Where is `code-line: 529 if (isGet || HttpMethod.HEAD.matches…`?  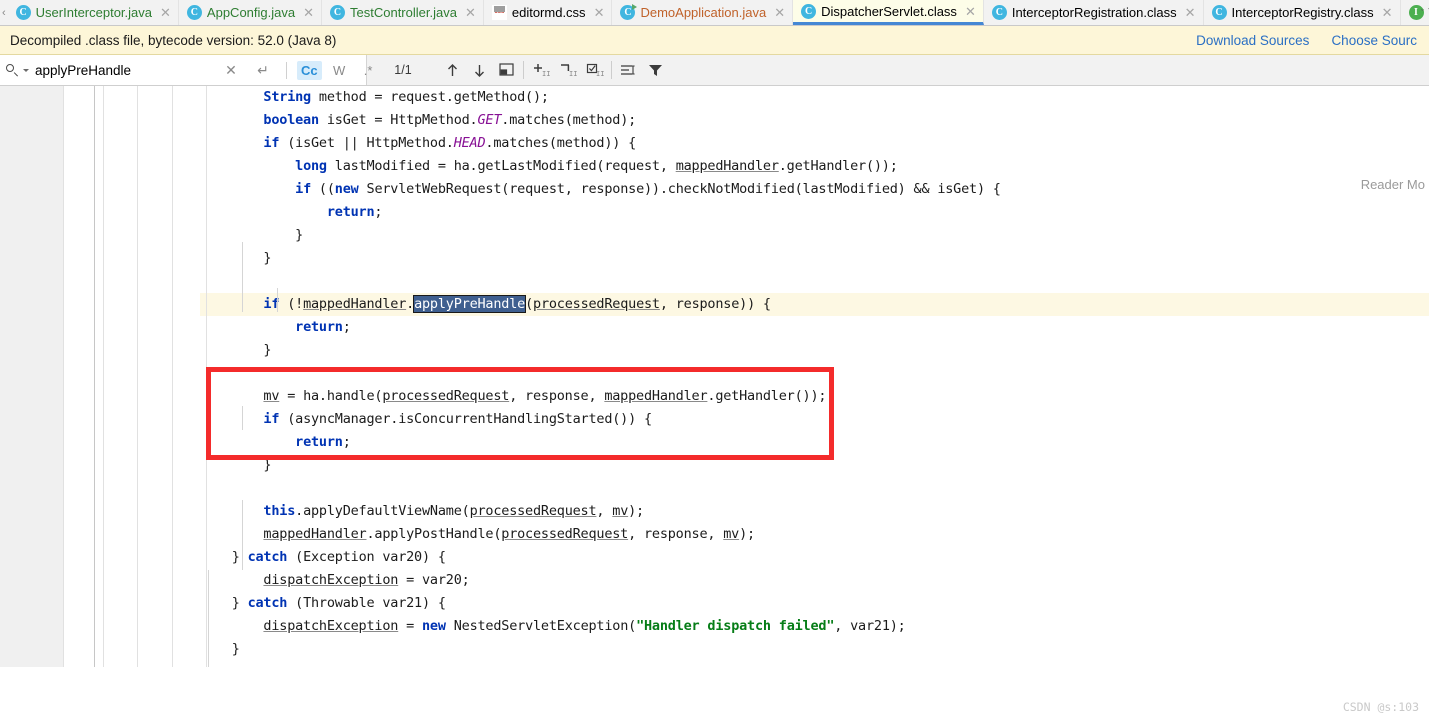
code-line: 529 if (isGet || HttpMethod.HEAD.matches… is located at coordinates (714, 143).